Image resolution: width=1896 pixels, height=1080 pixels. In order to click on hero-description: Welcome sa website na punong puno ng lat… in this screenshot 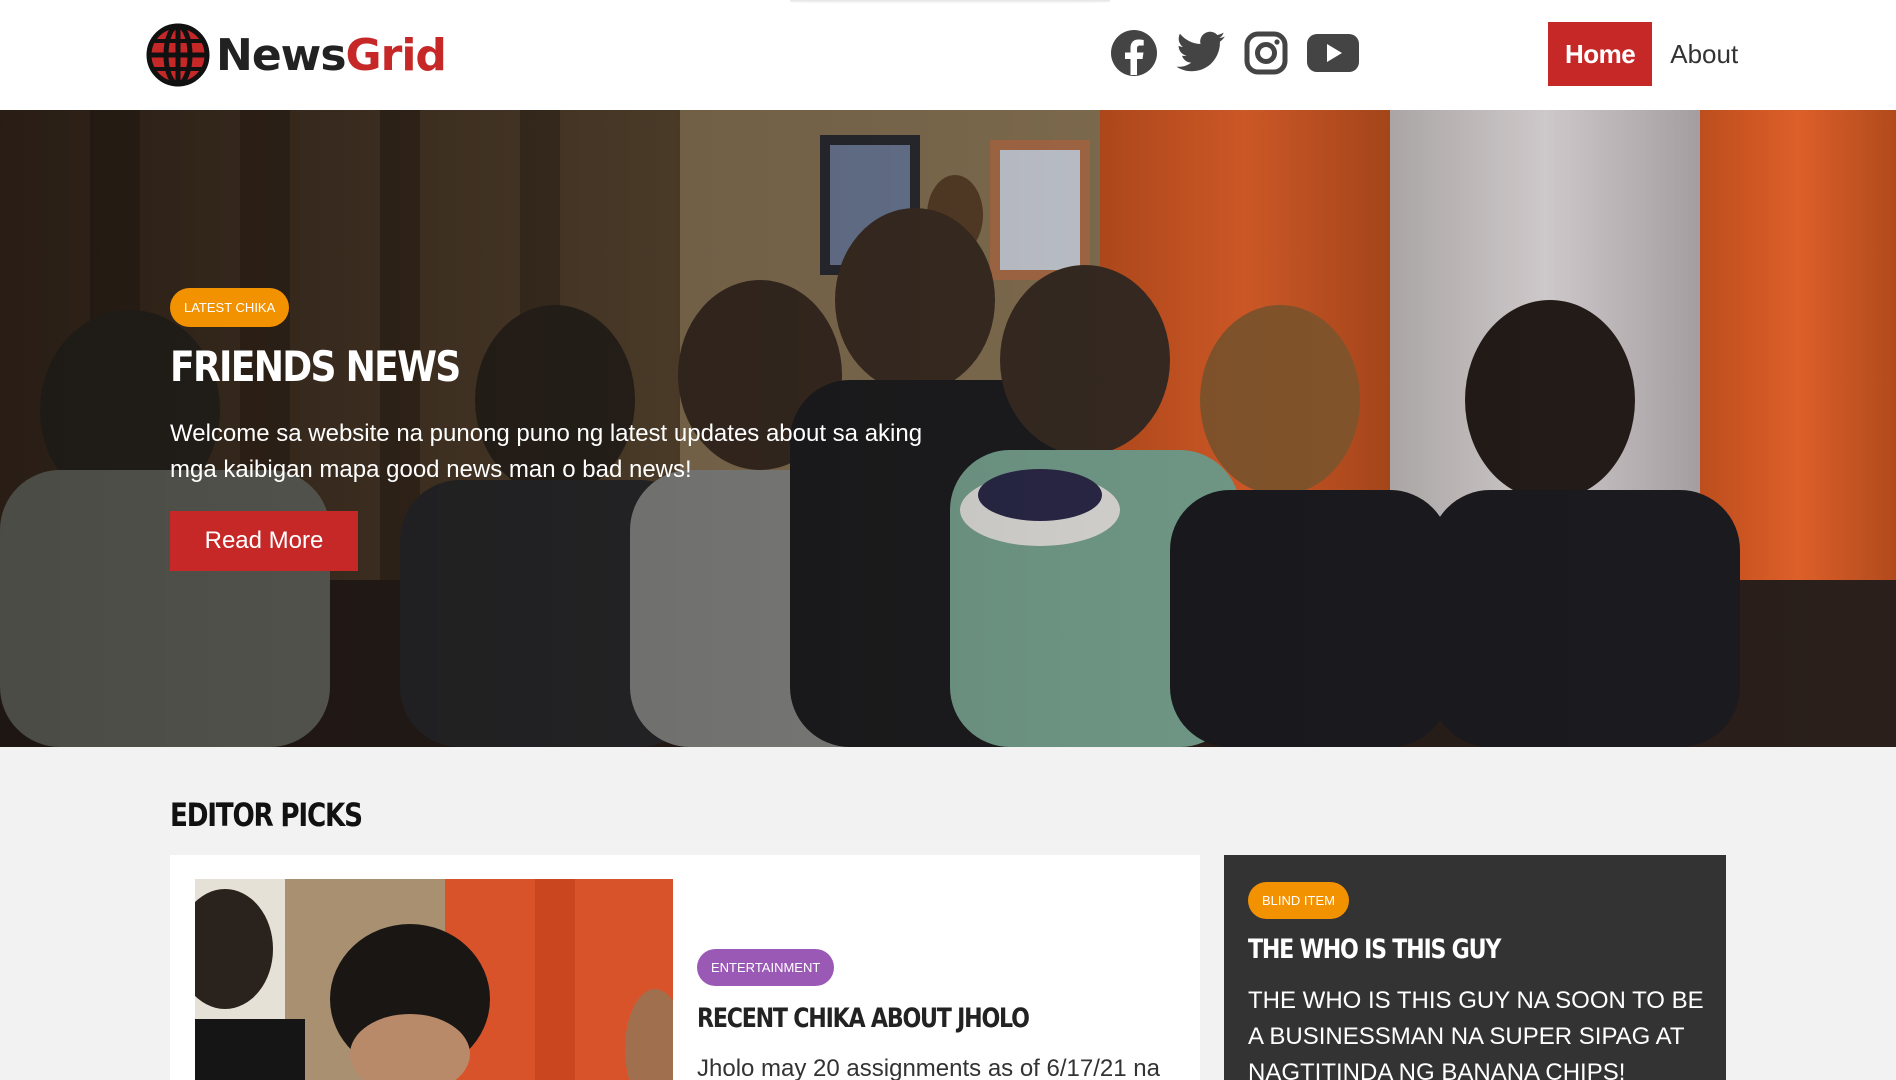, I will do `click(546, 451)`.